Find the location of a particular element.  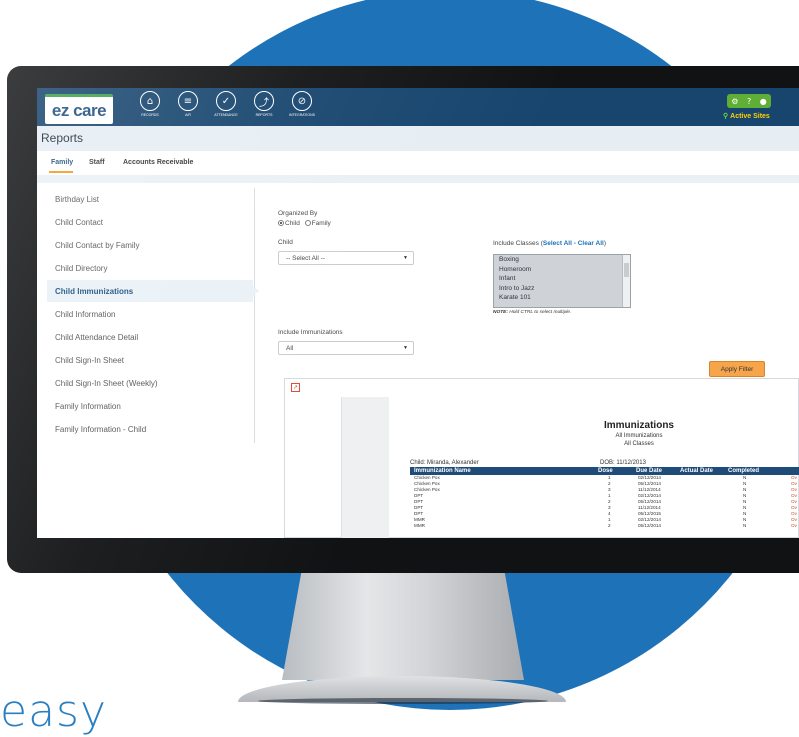

class-option: Infant is located at coordinates (562, 279).